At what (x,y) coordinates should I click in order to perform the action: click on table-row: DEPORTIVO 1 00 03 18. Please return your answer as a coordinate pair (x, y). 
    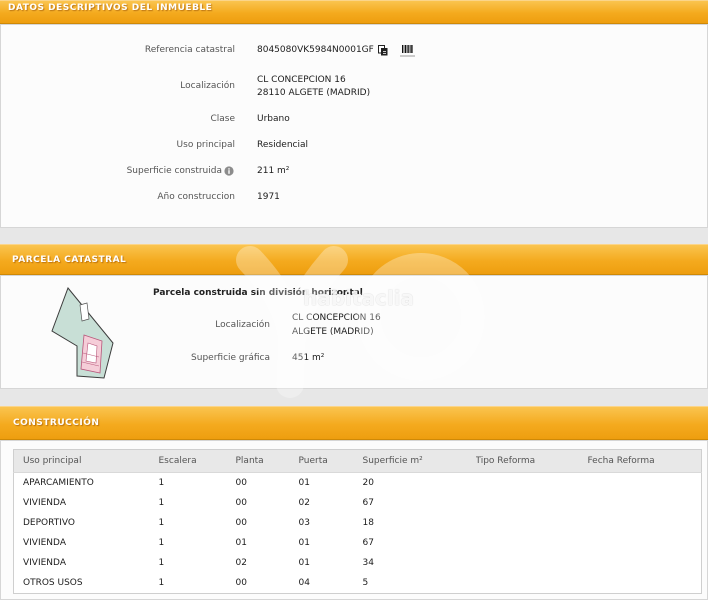
    Looking at the image, I should click on (358, 523).